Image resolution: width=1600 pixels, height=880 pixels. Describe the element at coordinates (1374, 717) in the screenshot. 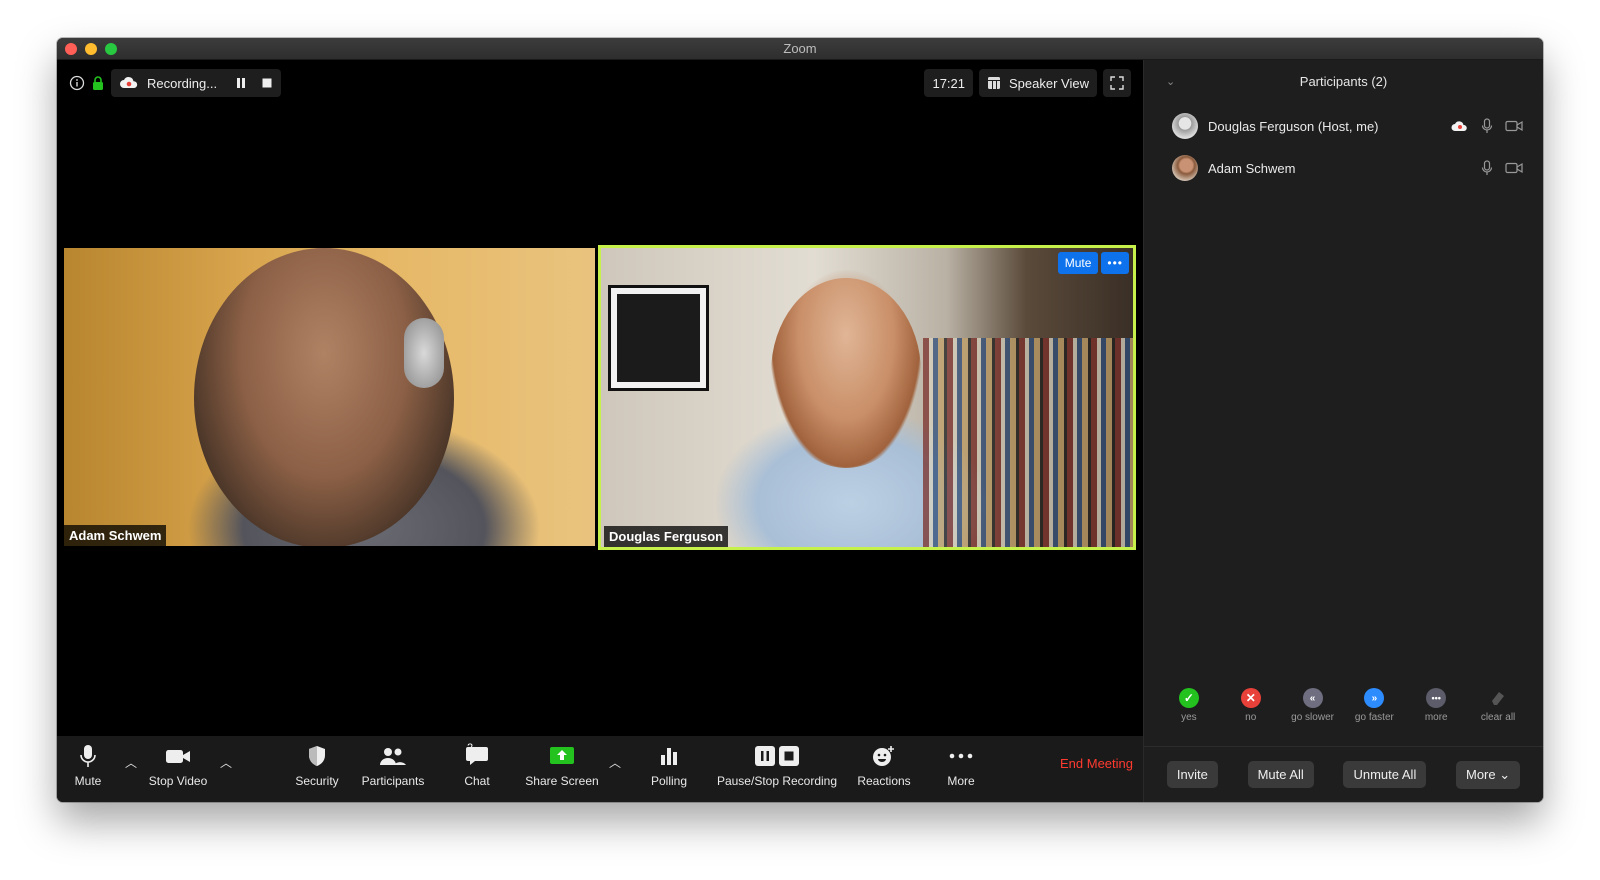

I see `reaction-label: go faster` at that location.